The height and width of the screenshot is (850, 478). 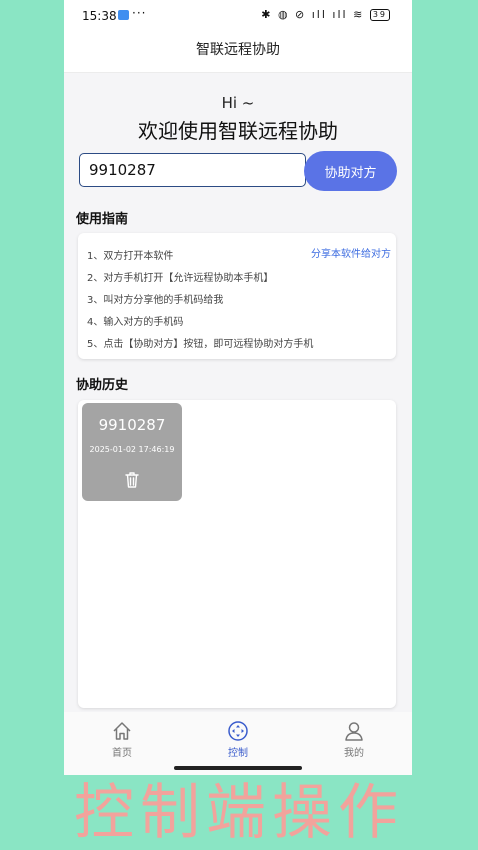 I want to click on phone-code-input, so click(x=192, y=170).